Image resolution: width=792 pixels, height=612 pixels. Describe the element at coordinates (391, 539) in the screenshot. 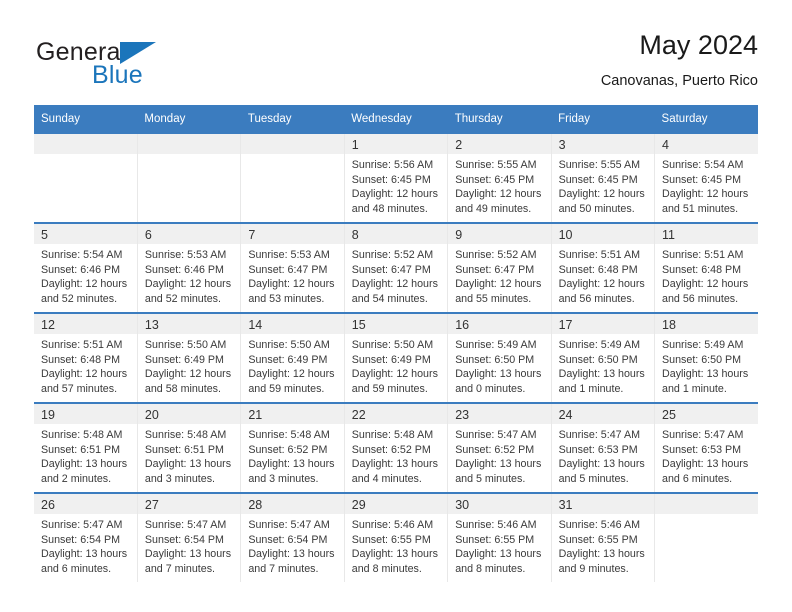

I see `sunset-text: Sunset: 6:55 PM` at that location.